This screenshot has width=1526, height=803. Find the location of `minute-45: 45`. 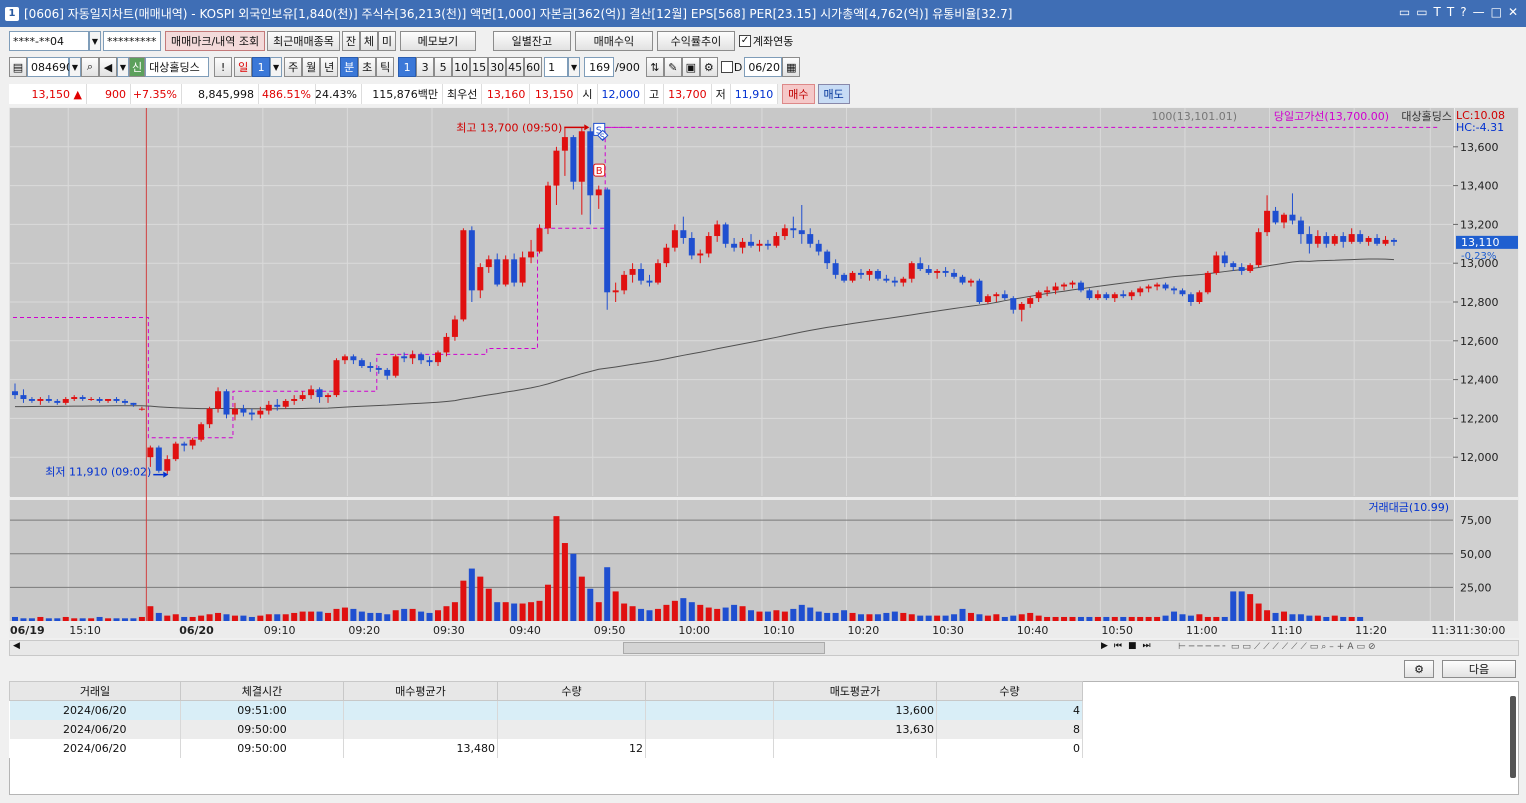

minute-45: 45 is located at coordinates (515, 67).